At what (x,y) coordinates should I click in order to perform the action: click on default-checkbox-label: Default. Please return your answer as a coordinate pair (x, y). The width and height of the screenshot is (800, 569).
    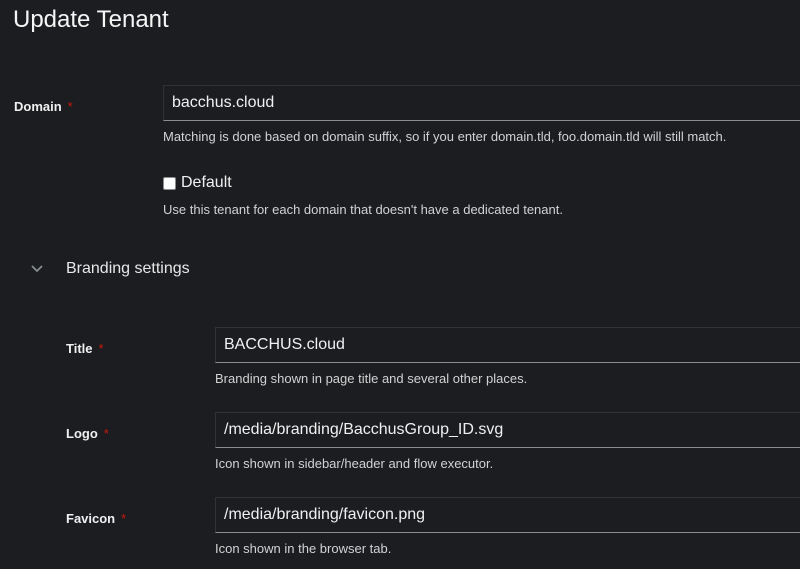
    Looking at the image, I should click on (206, 182).